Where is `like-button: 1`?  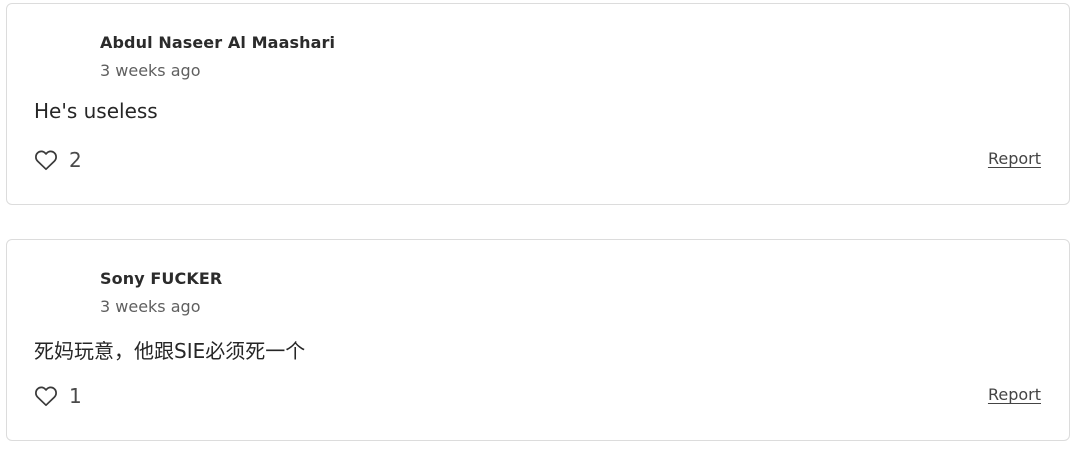 like-button: 1 is located at coordinates (58, 396).